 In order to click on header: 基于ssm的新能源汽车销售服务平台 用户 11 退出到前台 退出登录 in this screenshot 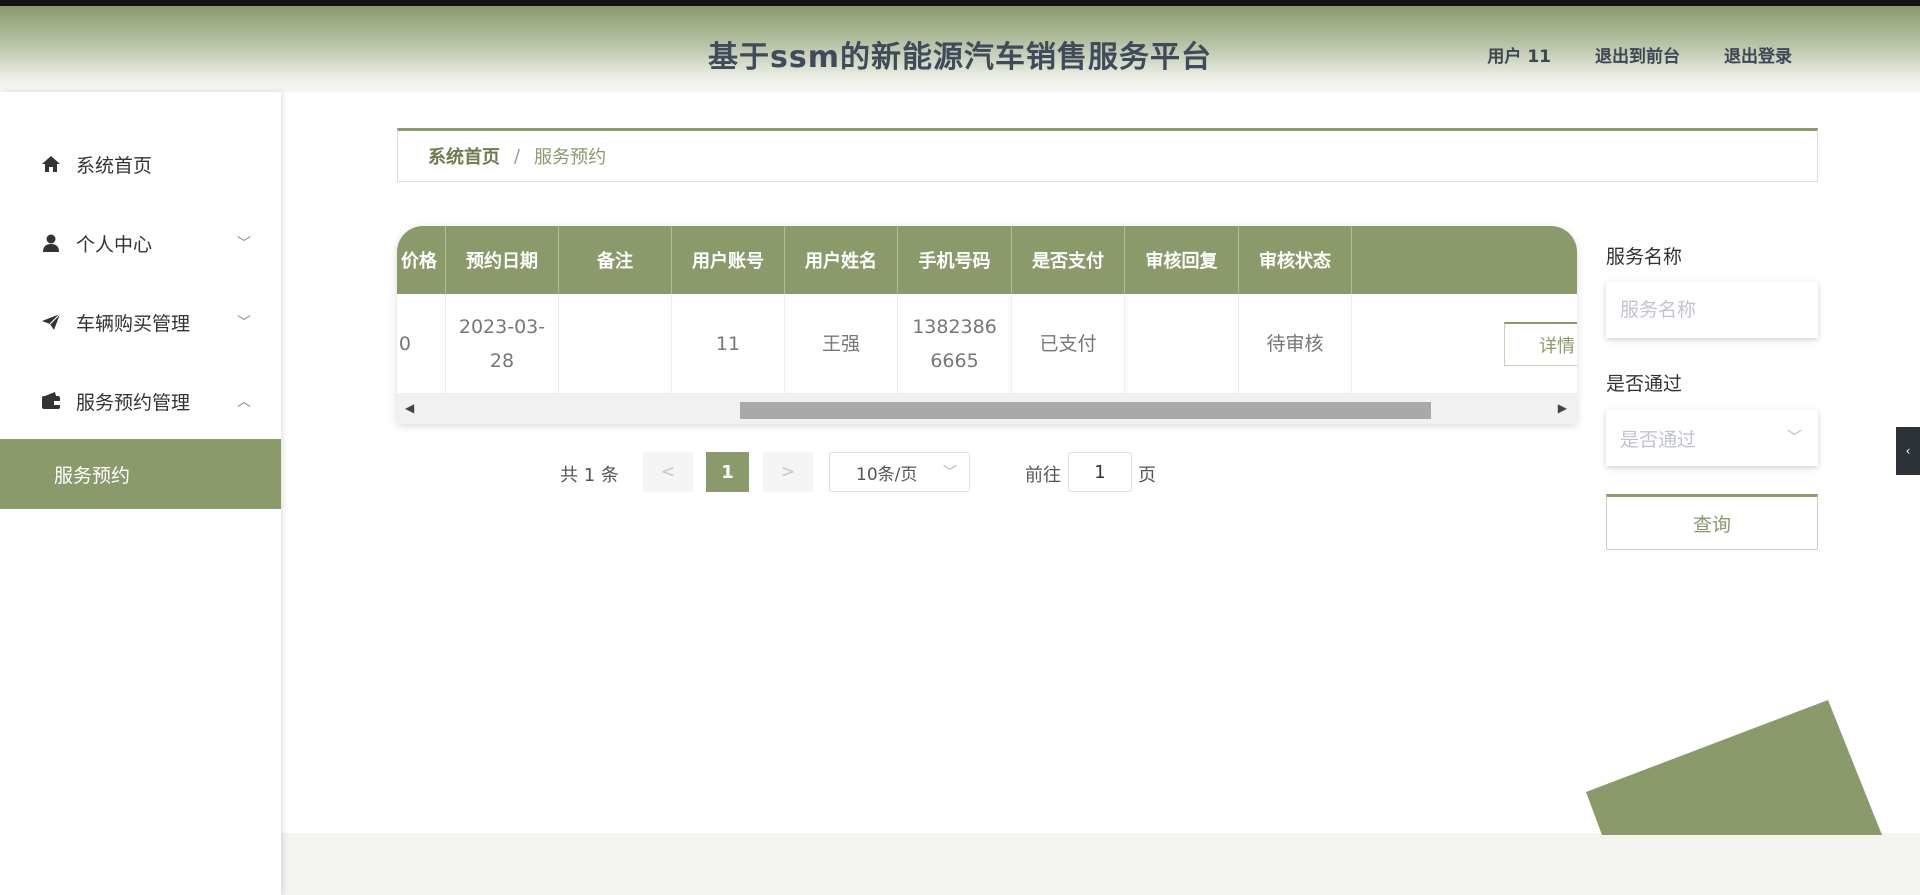, I will do `click(960, 49)`.